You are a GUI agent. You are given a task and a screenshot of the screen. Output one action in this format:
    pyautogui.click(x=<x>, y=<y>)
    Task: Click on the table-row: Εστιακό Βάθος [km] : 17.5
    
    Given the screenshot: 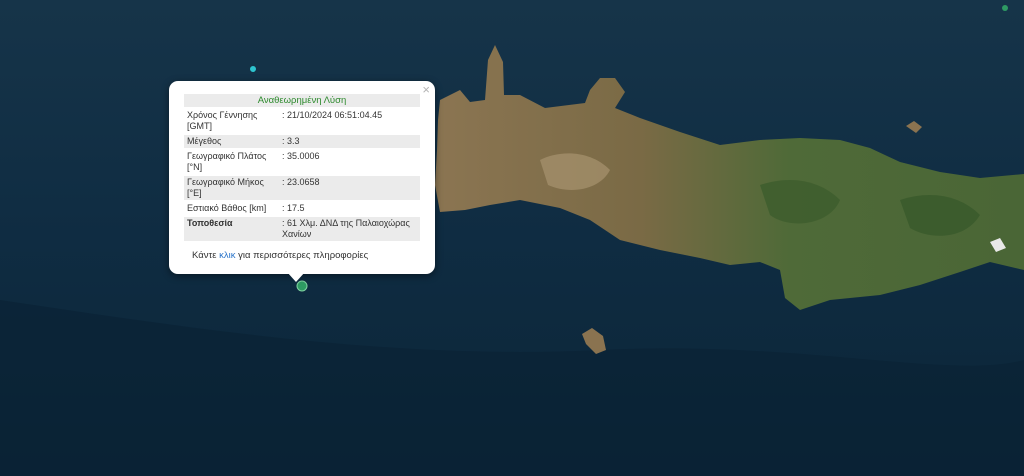 What is the action you would take?
    pyautogui.click(x=302, y=208)
    